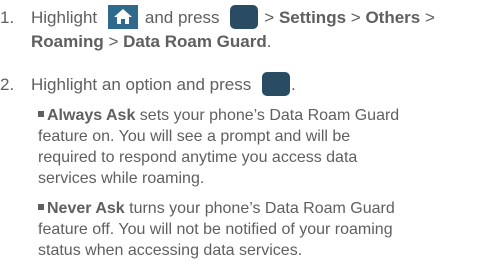 This screenshot has height=271, width=486. Describe the element at coordinates (269, 17) in the screenshot. I see `step-1-sep-1: >` at that location.